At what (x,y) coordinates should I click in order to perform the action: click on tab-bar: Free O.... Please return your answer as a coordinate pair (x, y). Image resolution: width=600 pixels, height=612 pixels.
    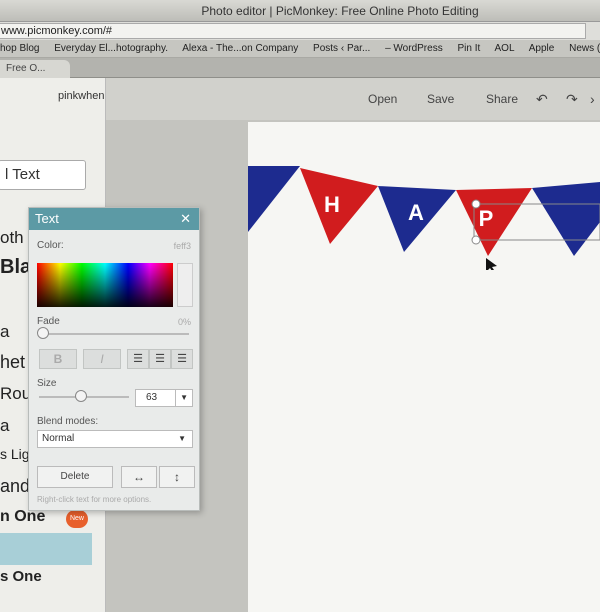
    Looking at the image, I should click on (300, 68).